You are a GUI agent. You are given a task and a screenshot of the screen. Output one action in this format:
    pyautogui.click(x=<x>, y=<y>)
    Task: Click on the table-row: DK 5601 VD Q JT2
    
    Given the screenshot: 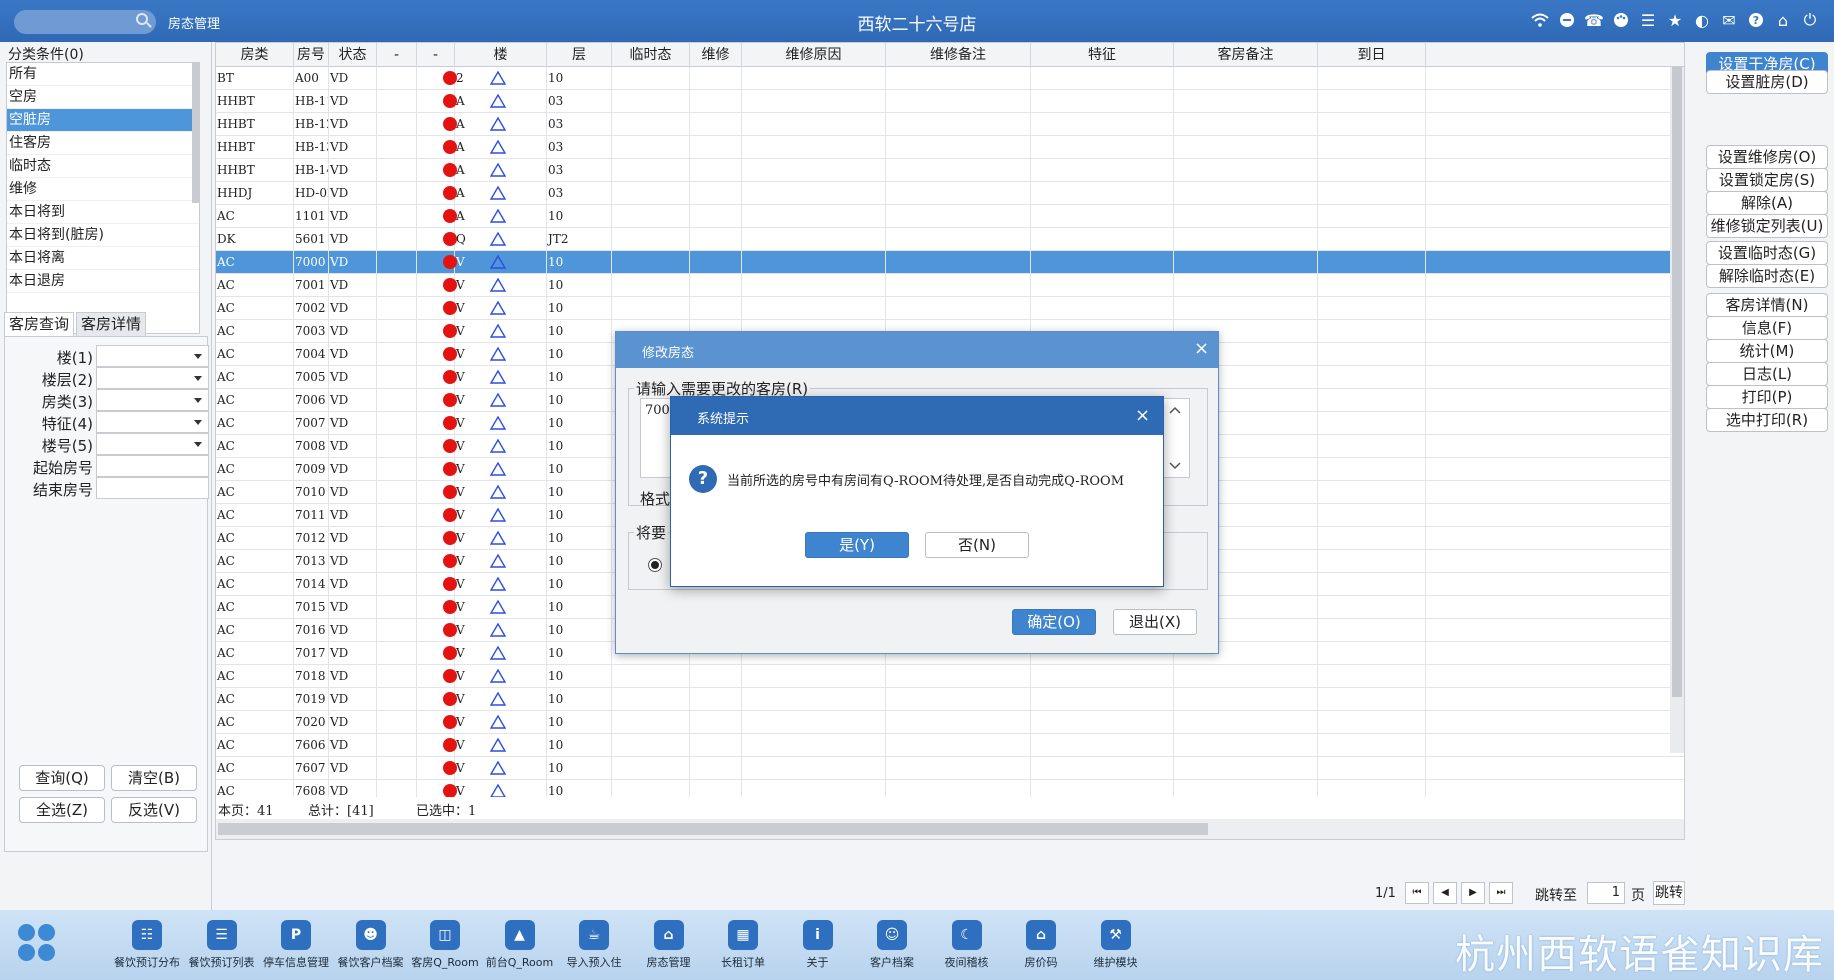 What is the action you would take?
    pyautogui.click(x=950, y=239)
    